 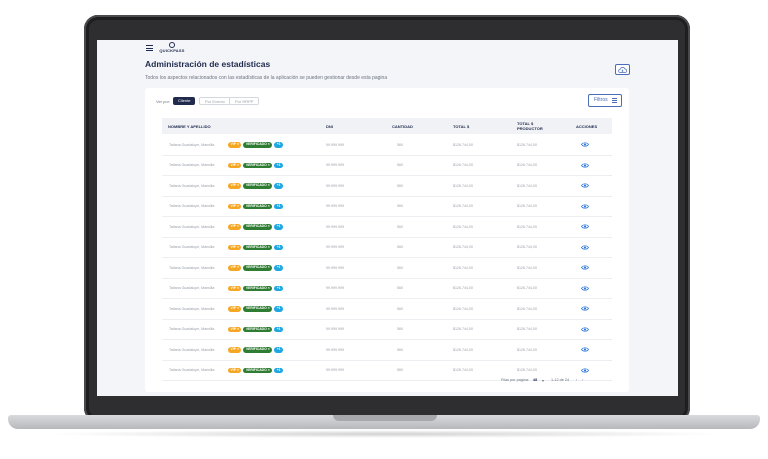 What do you see at coordinates (601, 100) in the screenshot?
I see `filters-button-label: Filtros` at bounding box center [601, 100].